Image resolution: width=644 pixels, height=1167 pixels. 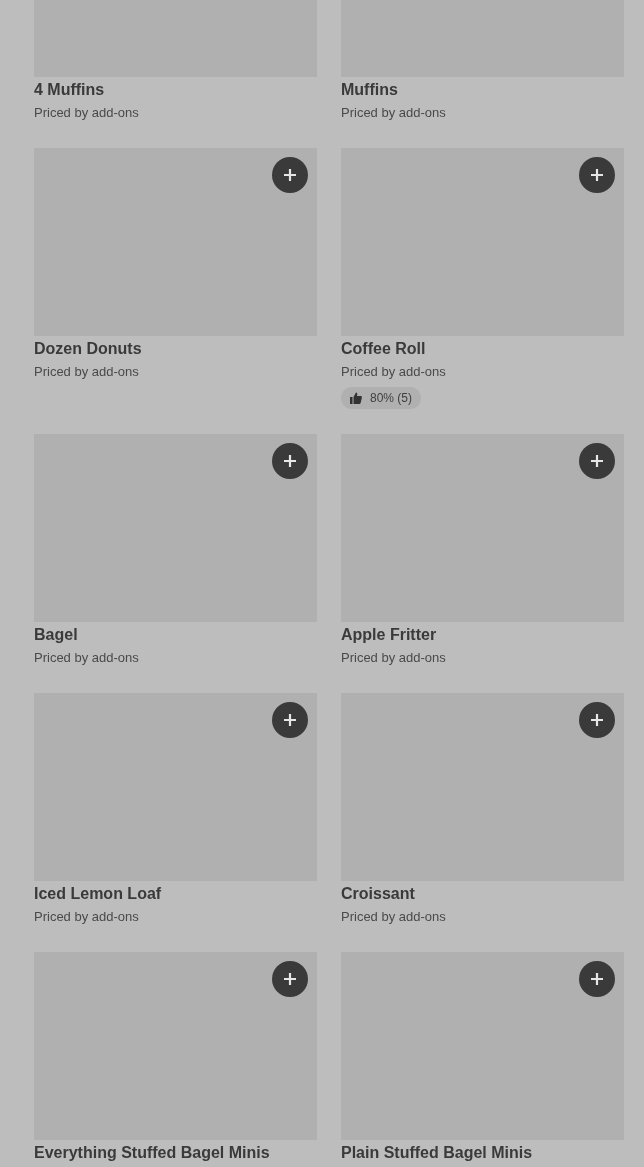 What do you see at coordinates (378, 894) in the screenshot?
I see `product-name: Croissant` at bounding box center [378, 894].